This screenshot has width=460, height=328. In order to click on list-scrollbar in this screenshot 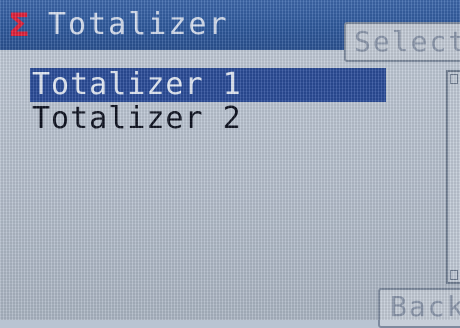, I will do `click(453, 177)`.